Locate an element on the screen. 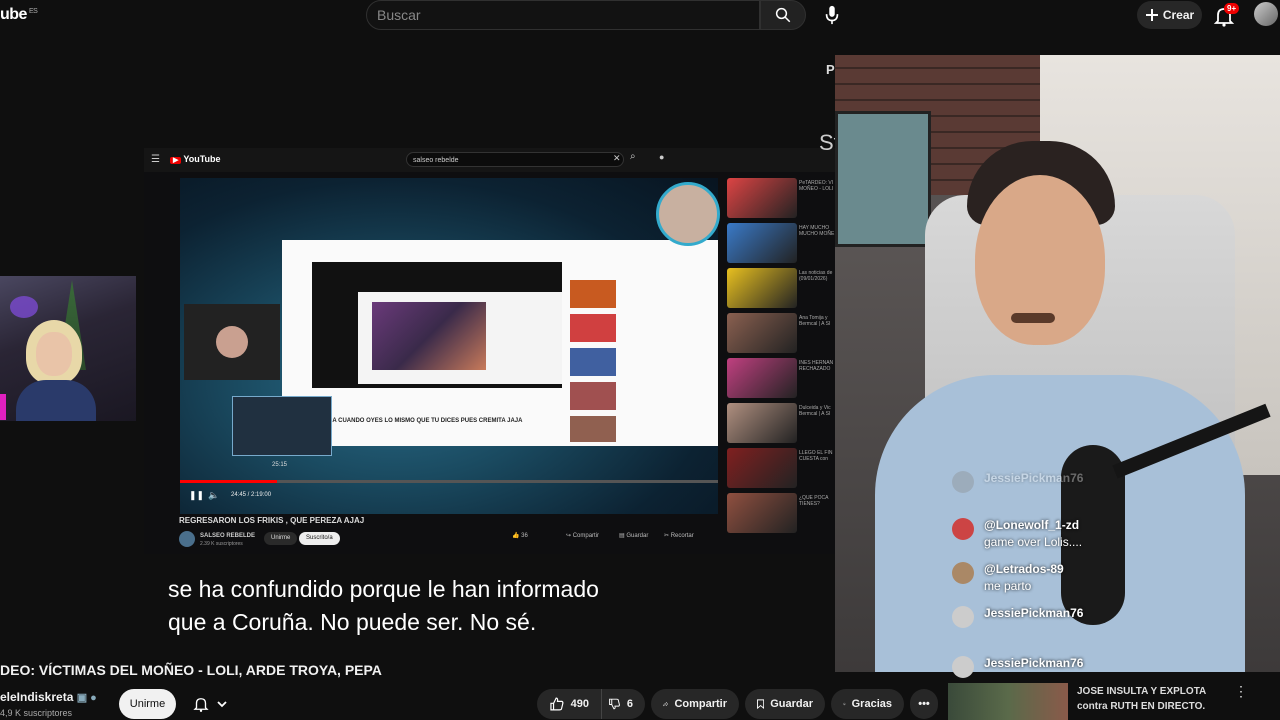 The height and width of the screenshot is (720, 1280). chevron-down-icon is located at coordinates (222, 704).